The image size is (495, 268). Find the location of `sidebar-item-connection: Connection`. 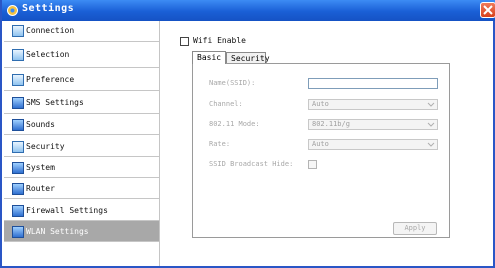

sidebar-item-connection: Connection is located at coordinates (81, 31).